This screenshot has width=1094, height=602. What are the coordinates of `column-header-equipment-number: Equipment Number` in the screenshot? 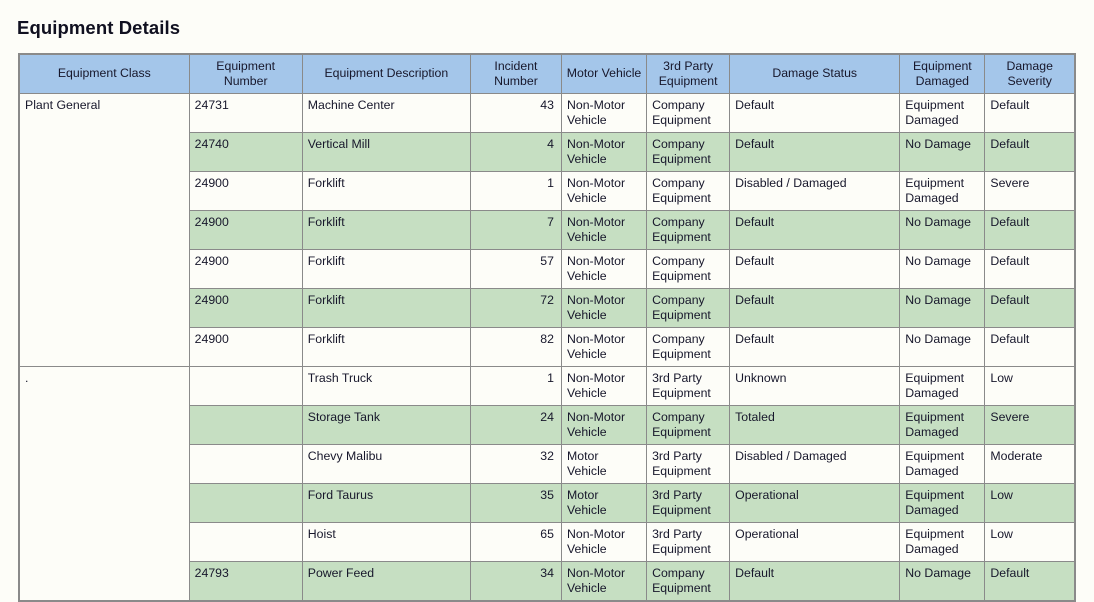 It's located at (245, 73).